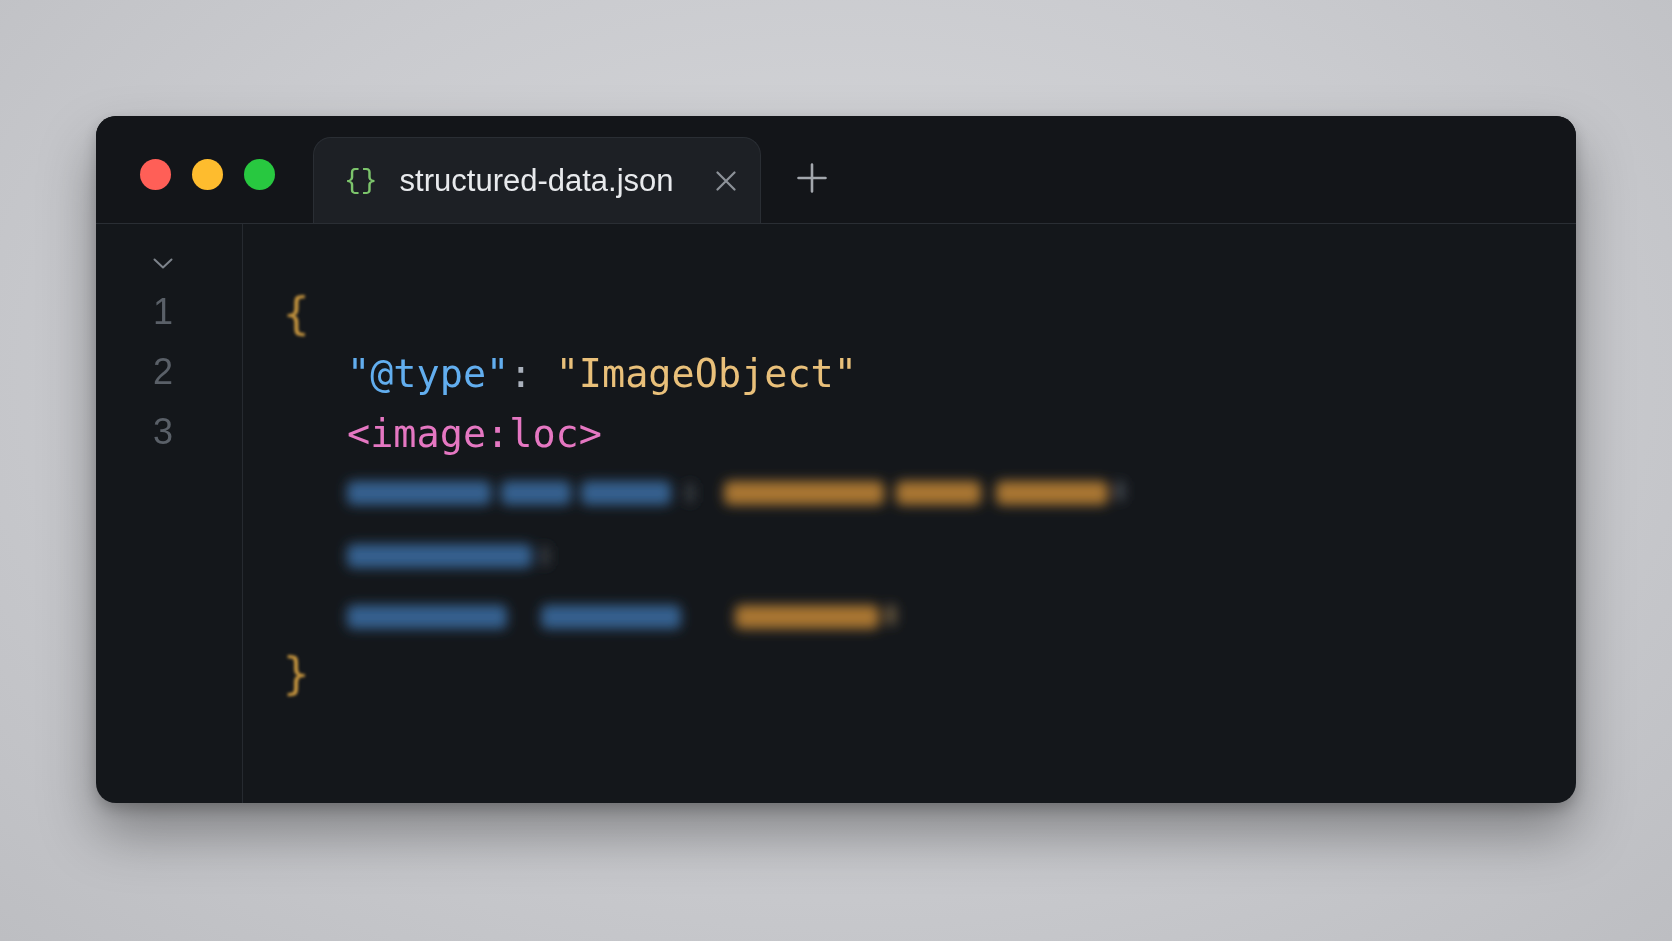  Describe the element at coordinates (296, 674) in the screenshot. I see `code-line: }` at that location.